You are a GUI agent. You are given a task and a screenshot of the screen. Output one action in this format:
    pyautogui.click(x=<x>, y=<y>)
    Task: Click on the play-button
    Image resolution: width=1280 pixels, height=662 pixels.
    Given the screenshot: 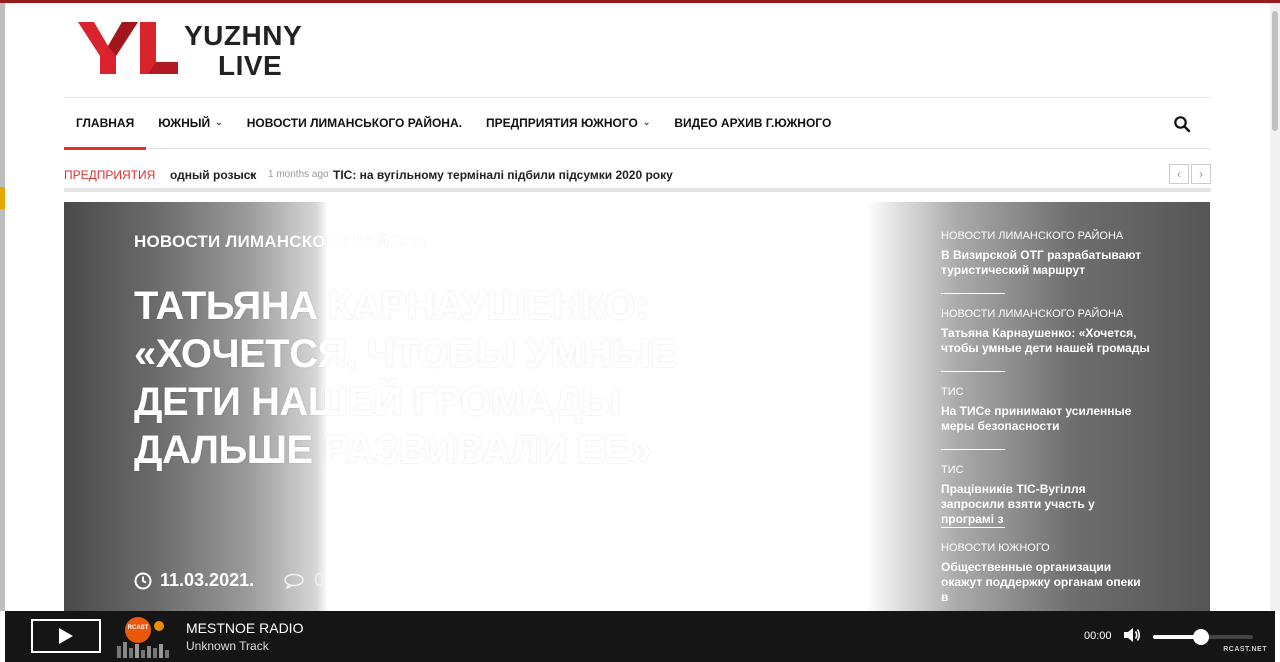 What is the action you would take?
    pyautogui.click(x=66, y=636)
    